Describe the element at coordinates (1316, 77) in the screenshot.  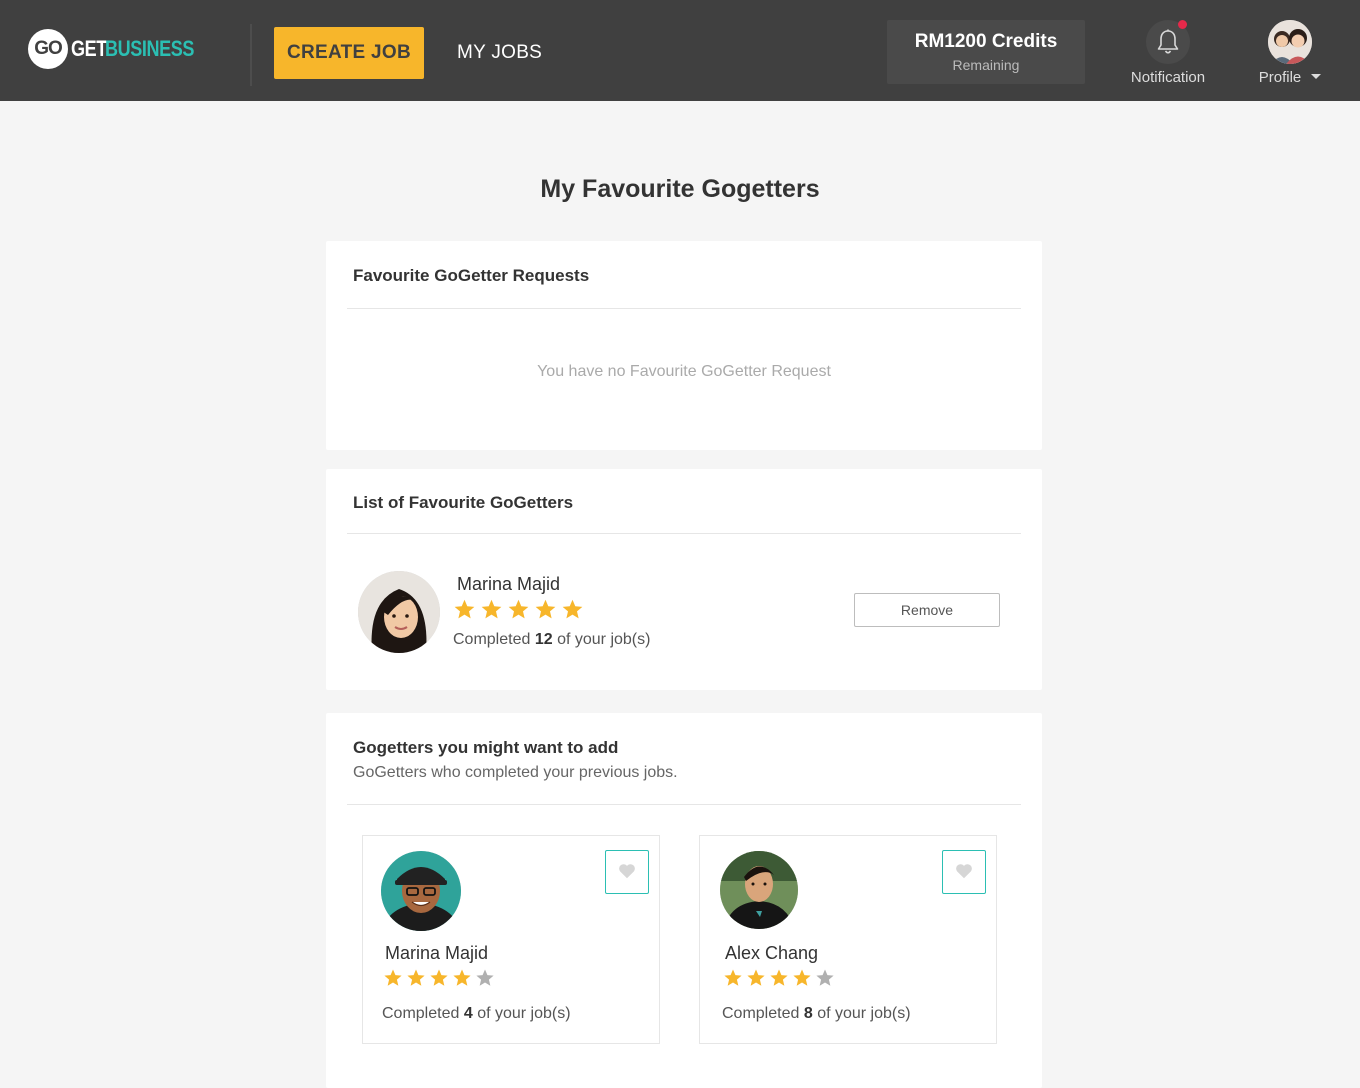
I see `chevron-down-icon` at that location.